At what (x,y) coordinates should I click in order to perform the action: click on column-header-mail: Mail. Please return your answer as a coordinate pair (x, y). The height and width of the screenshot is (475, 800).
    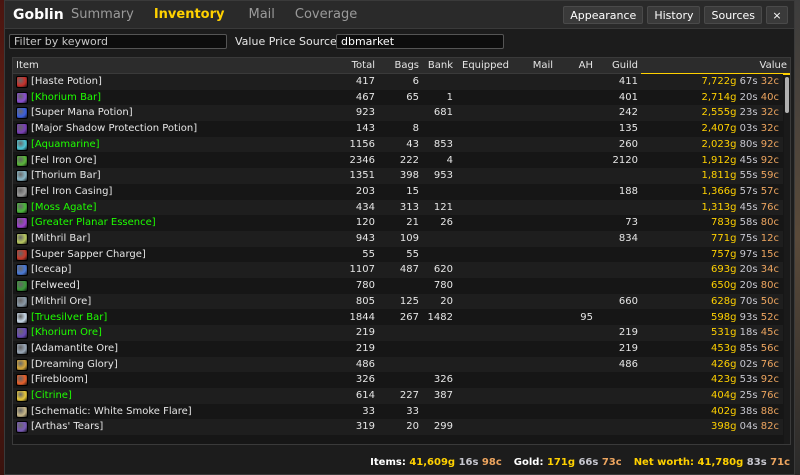
    Looking at the image, I should click on (531, 65).